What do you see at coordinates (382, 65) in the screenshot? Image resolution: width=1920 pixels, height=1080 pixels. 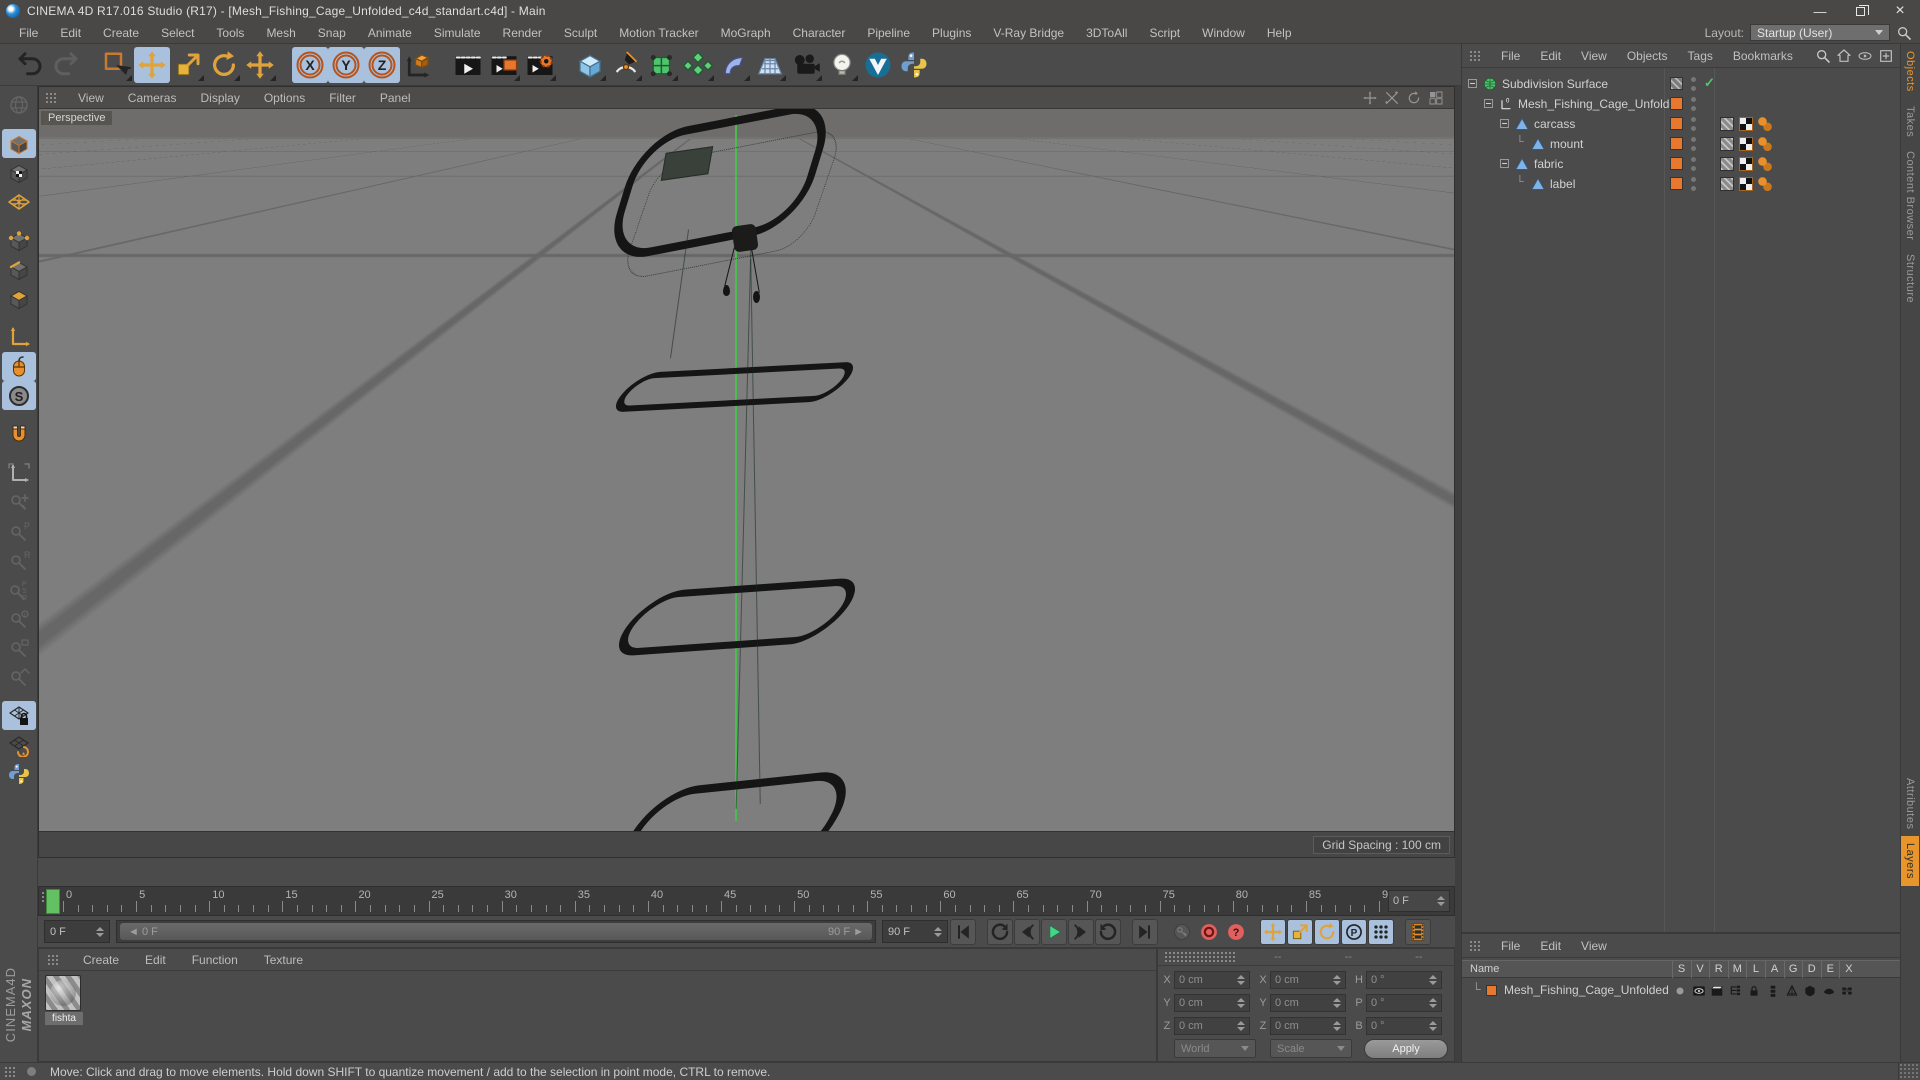 I see `lock-z-axis-button: Z` at bounding box center [382, 65].